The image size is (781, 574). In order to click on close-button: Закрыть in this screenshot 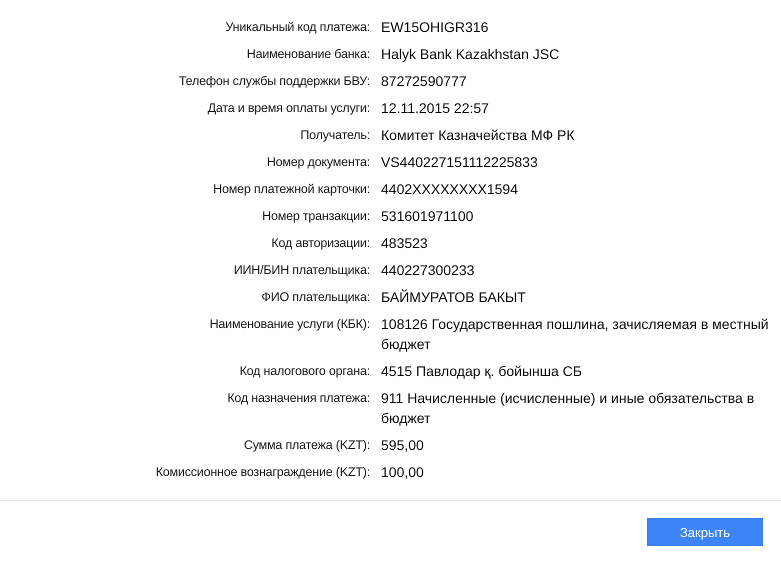, I will do `click(705, 532)`.